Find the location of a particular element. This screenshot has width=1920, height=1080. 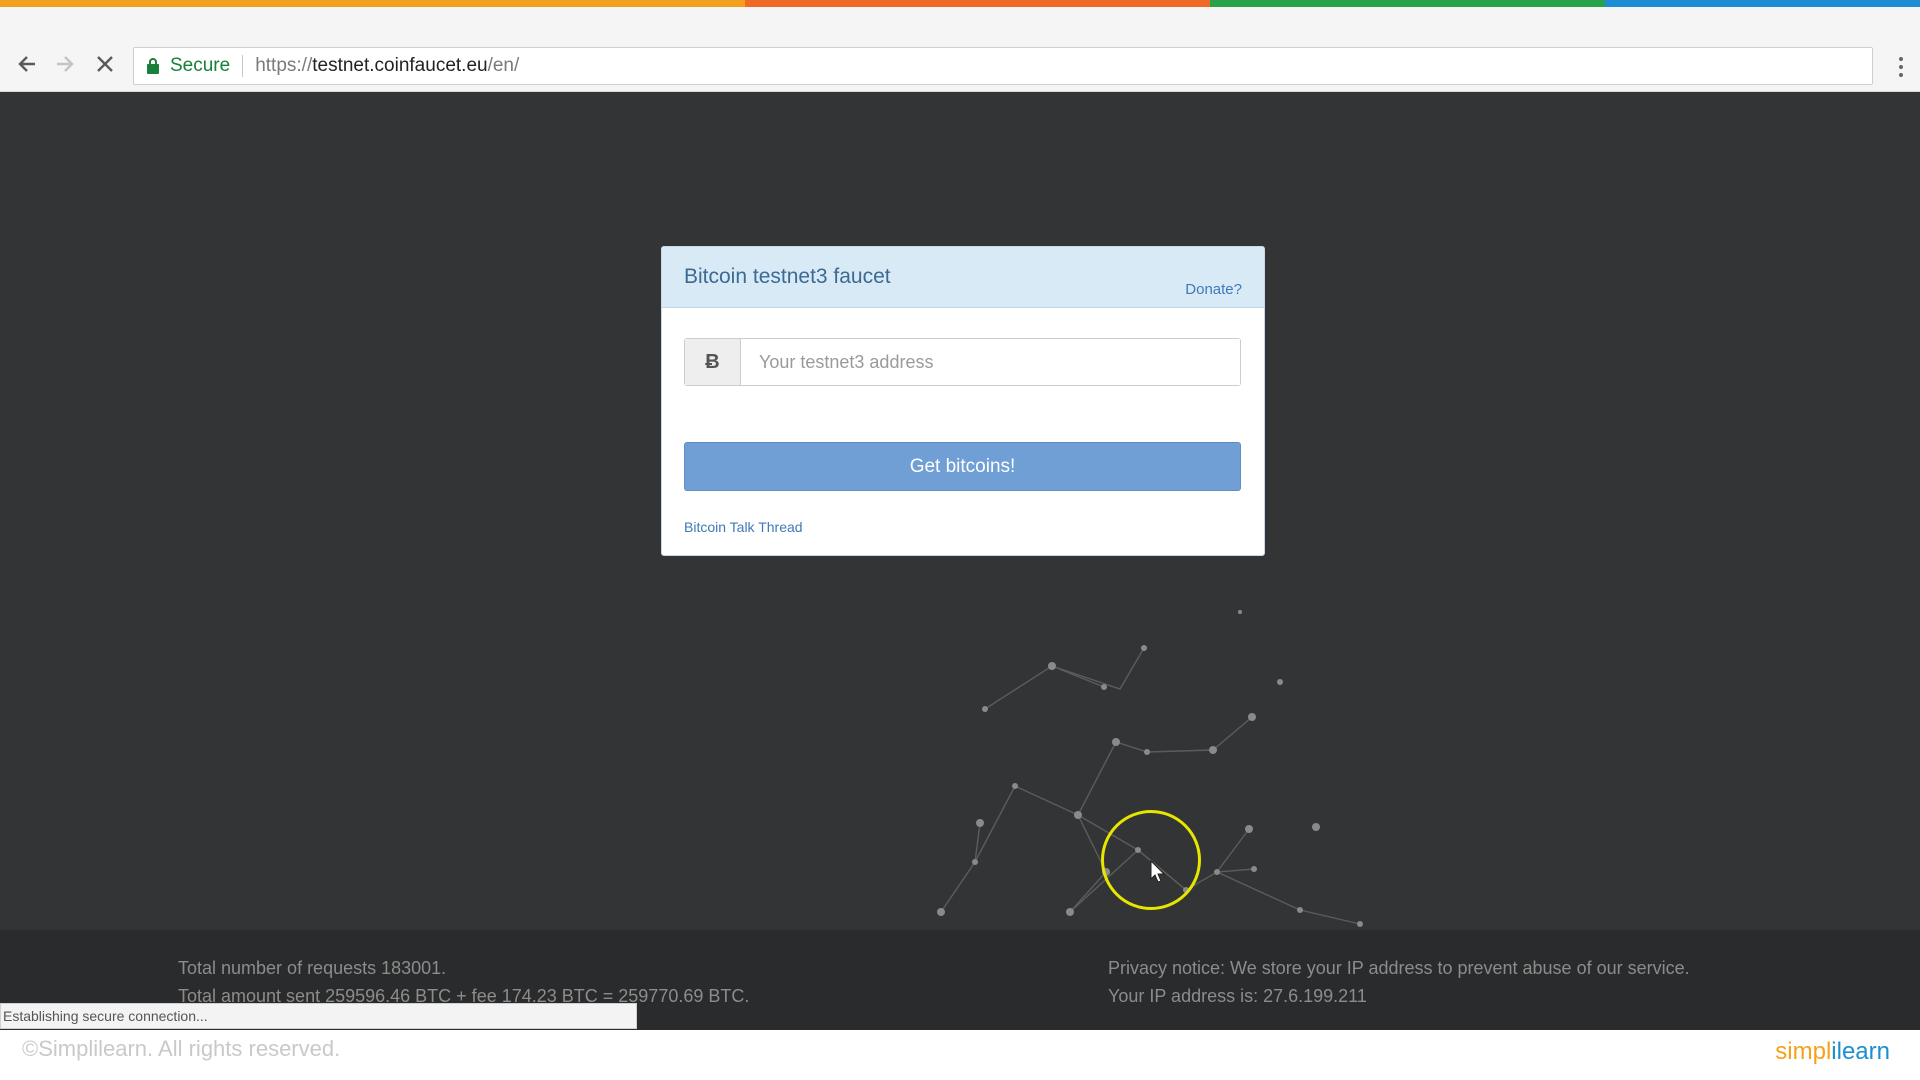

requests-count-text: Total number of requests 183001. is located at coordinates (312, 968).